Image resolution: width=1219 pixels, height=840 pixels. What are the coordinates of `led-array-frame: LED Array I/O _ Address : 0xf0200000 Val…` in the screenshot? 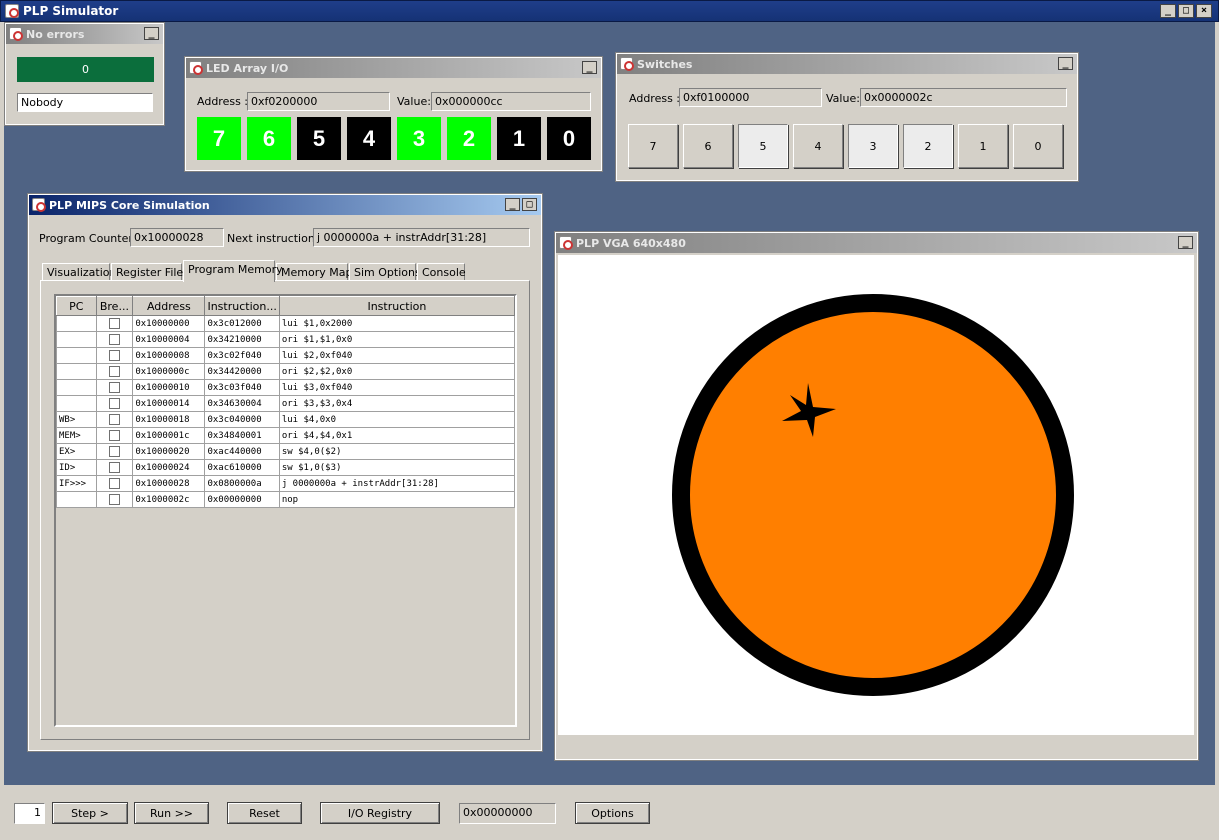 It's located at (393, 114).